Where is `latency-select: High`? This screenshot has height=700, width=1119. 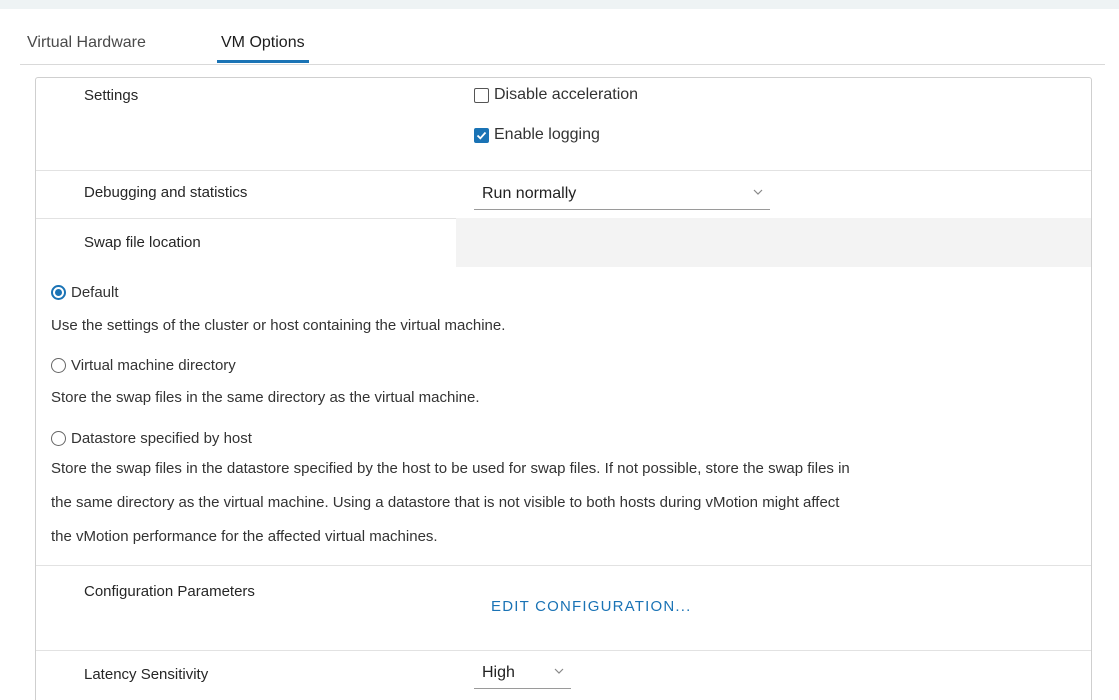 latency-select: High is located at coordinates (522, 674).